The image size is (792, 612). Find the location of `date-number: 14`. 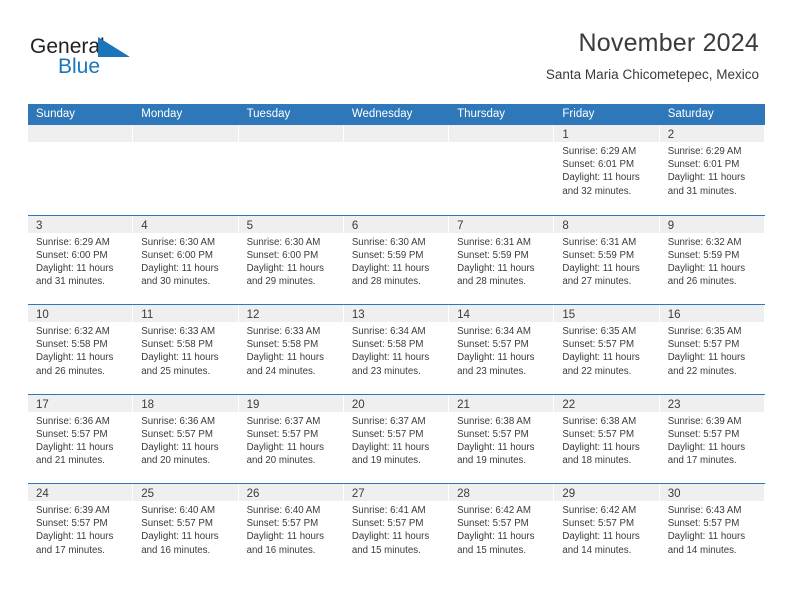

date-number: 14 is located at coordinates (463, 315).